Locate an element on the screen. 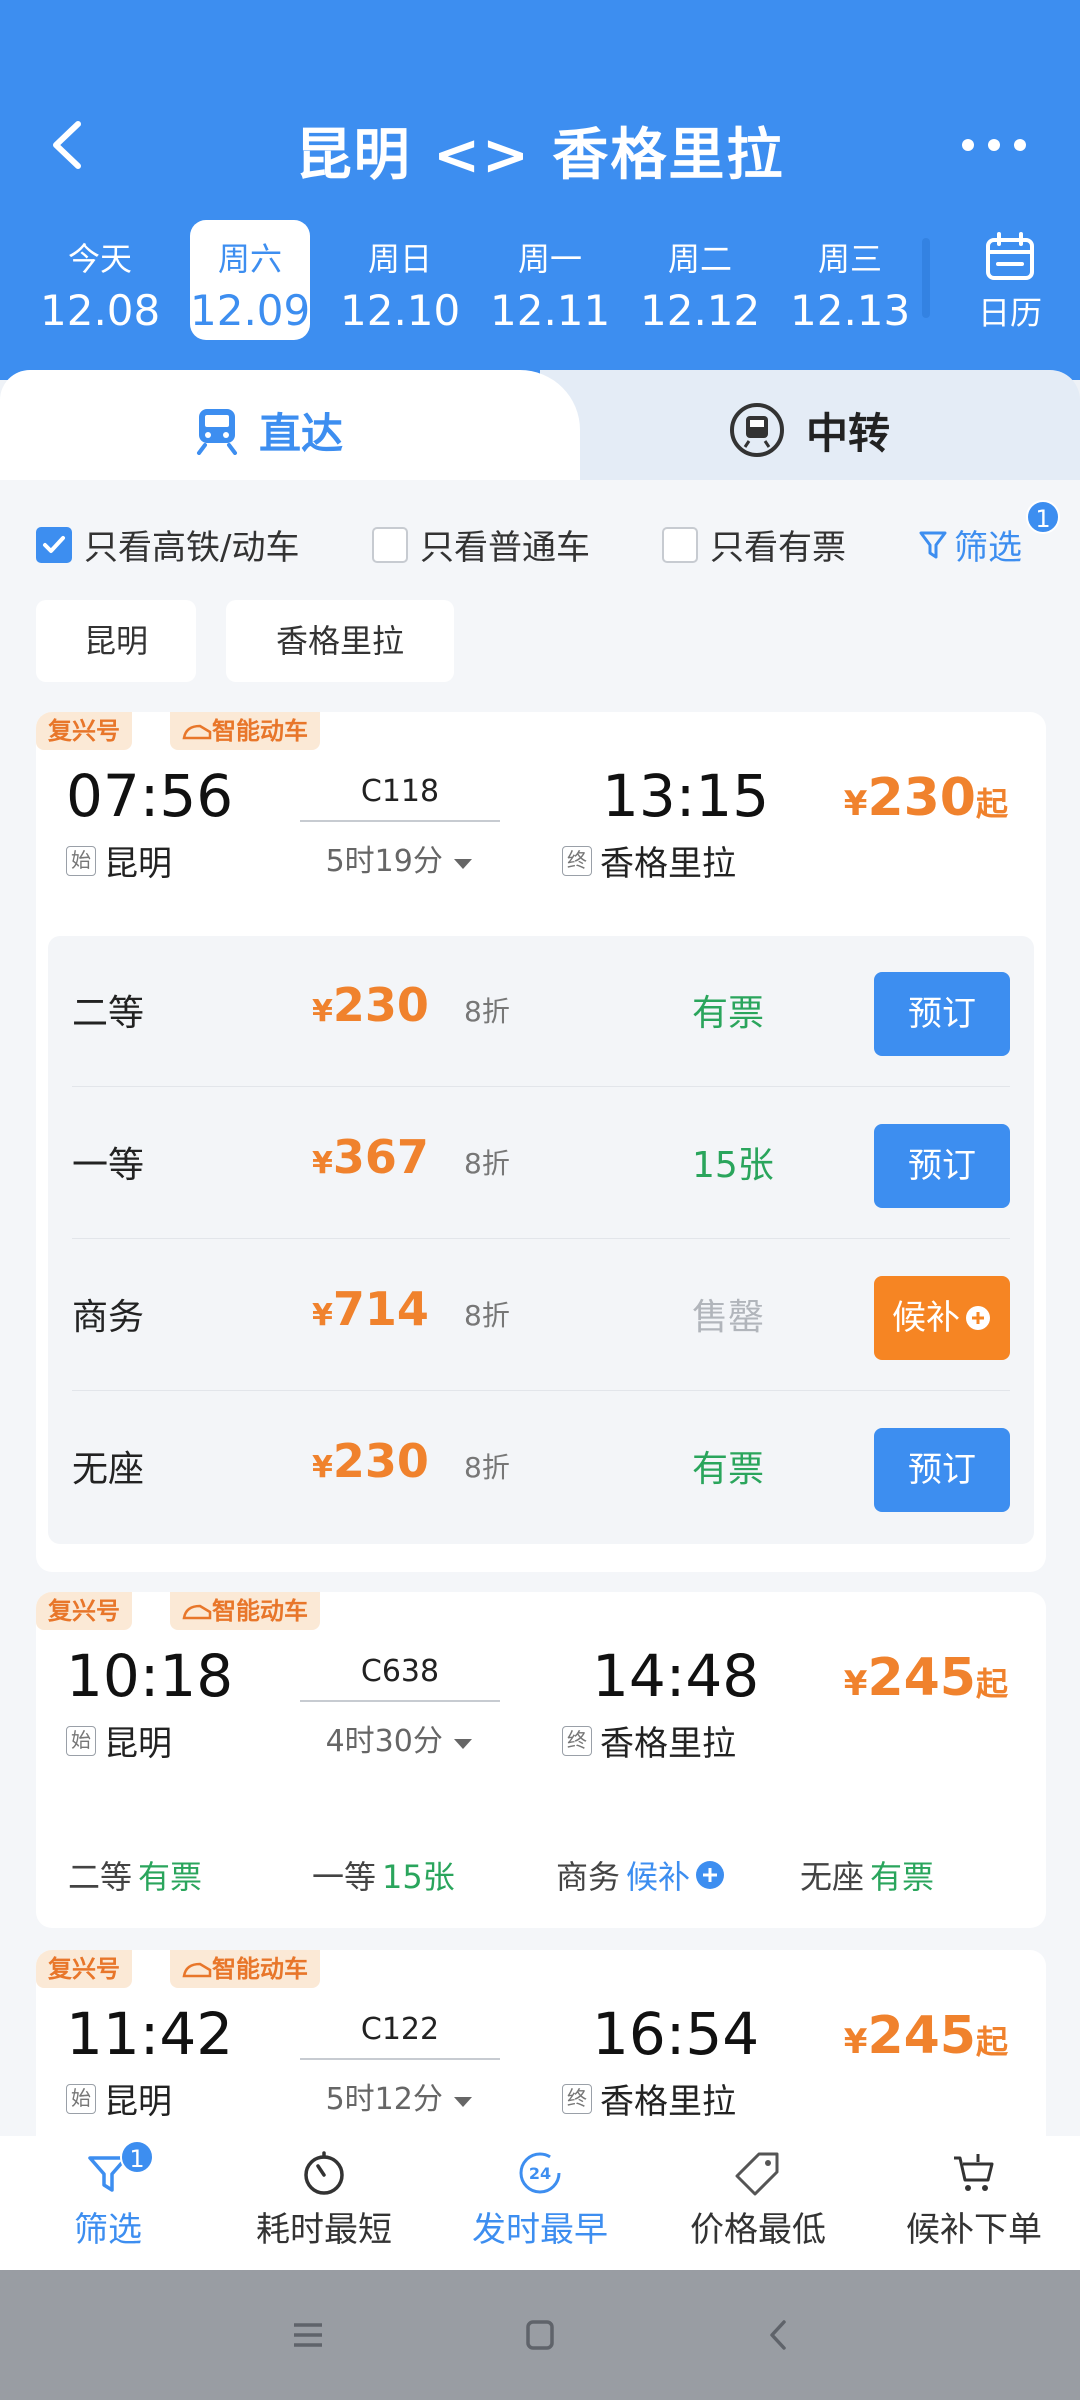 The height and width of the screenshot is (2400, 1080). filter-row: 只看高铁/动车 只看普通车 只看有票 筛选 1 is located at coordinates (540, 536).